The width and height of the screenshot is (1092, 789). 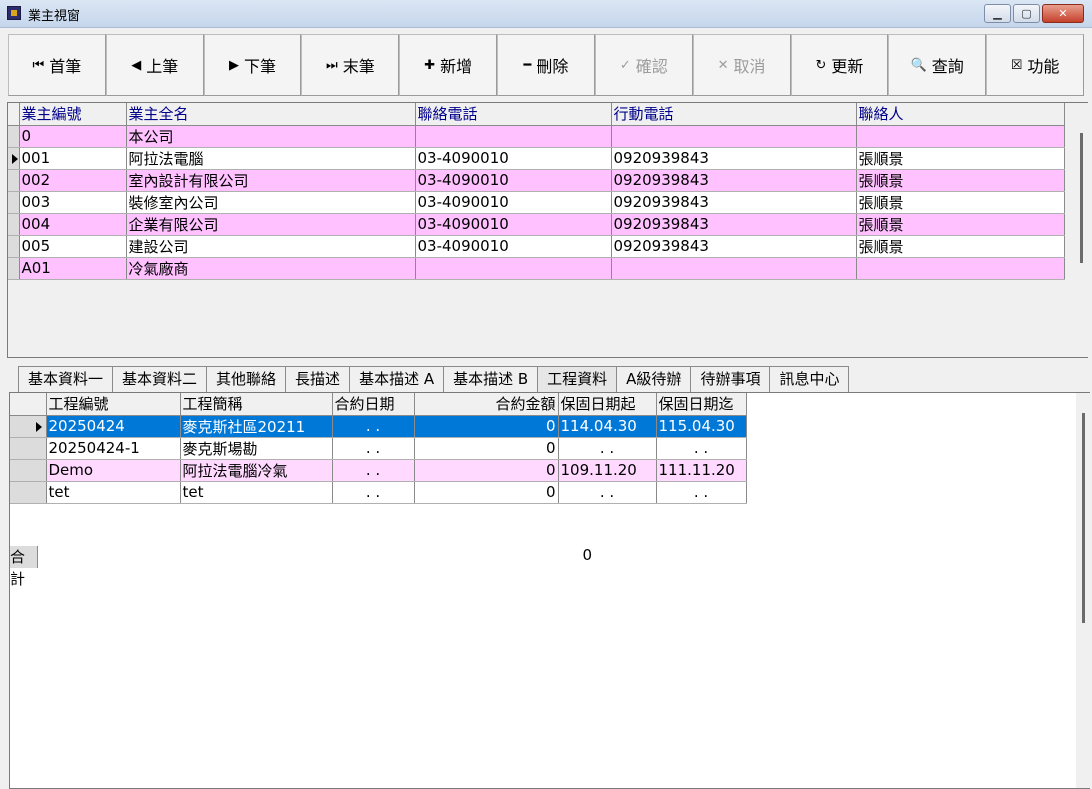 I want to click on table-row: 0 本公司, so click(x=536, y=136).